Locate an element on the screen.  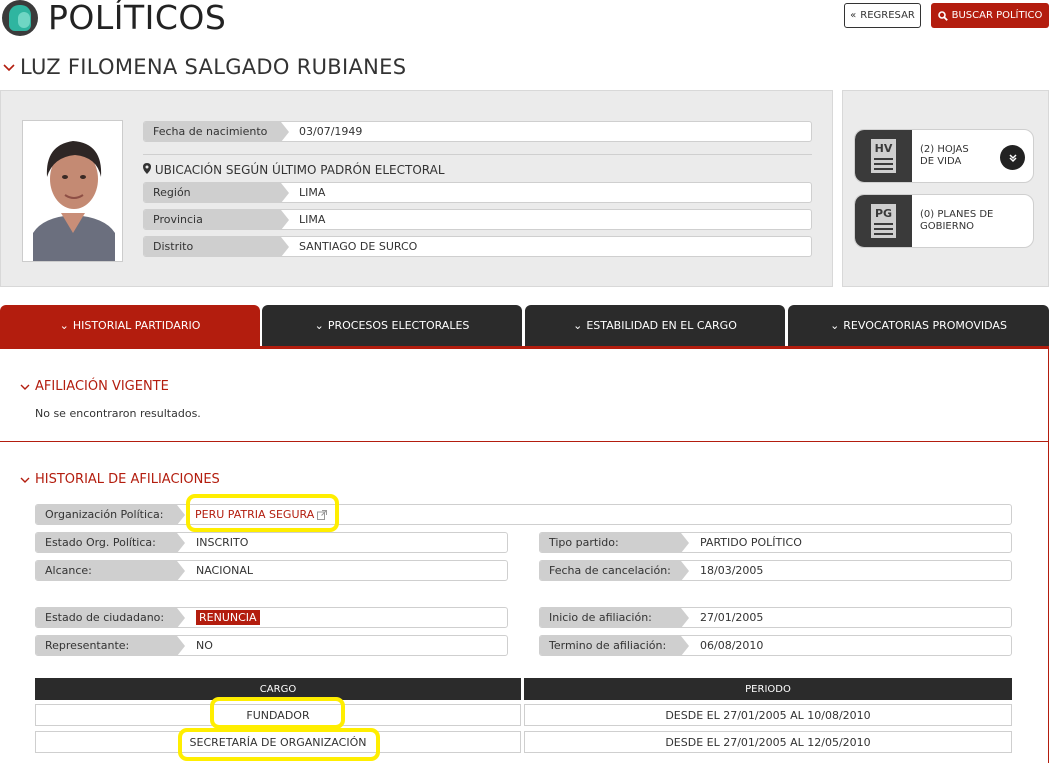
afiliacion-vigente-header: AFILIACIÓN VIGENTE is located at coordinates (94, 386).